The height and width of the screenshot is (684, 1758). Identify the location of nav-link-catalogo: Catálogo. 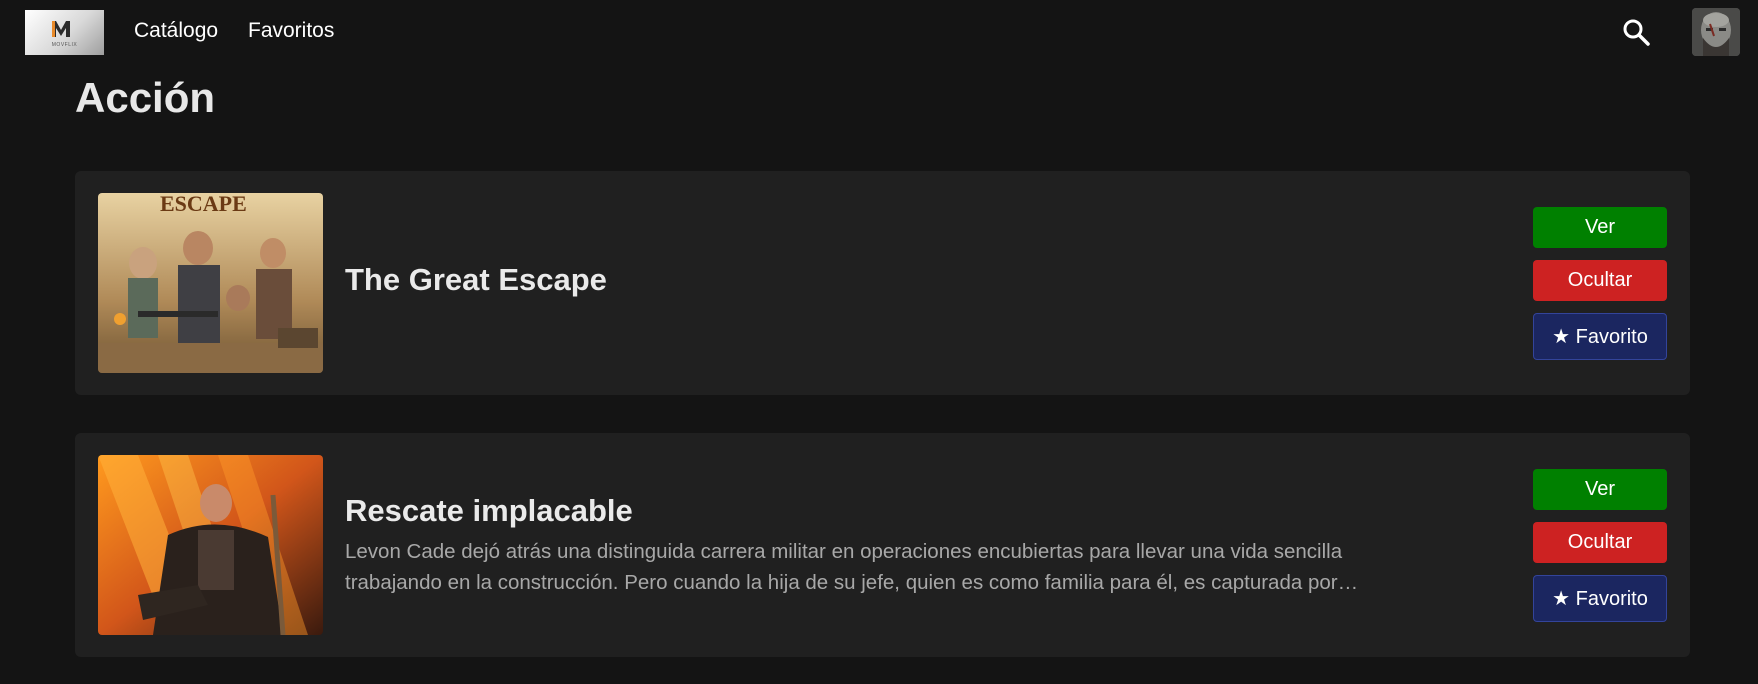
(176, 31).